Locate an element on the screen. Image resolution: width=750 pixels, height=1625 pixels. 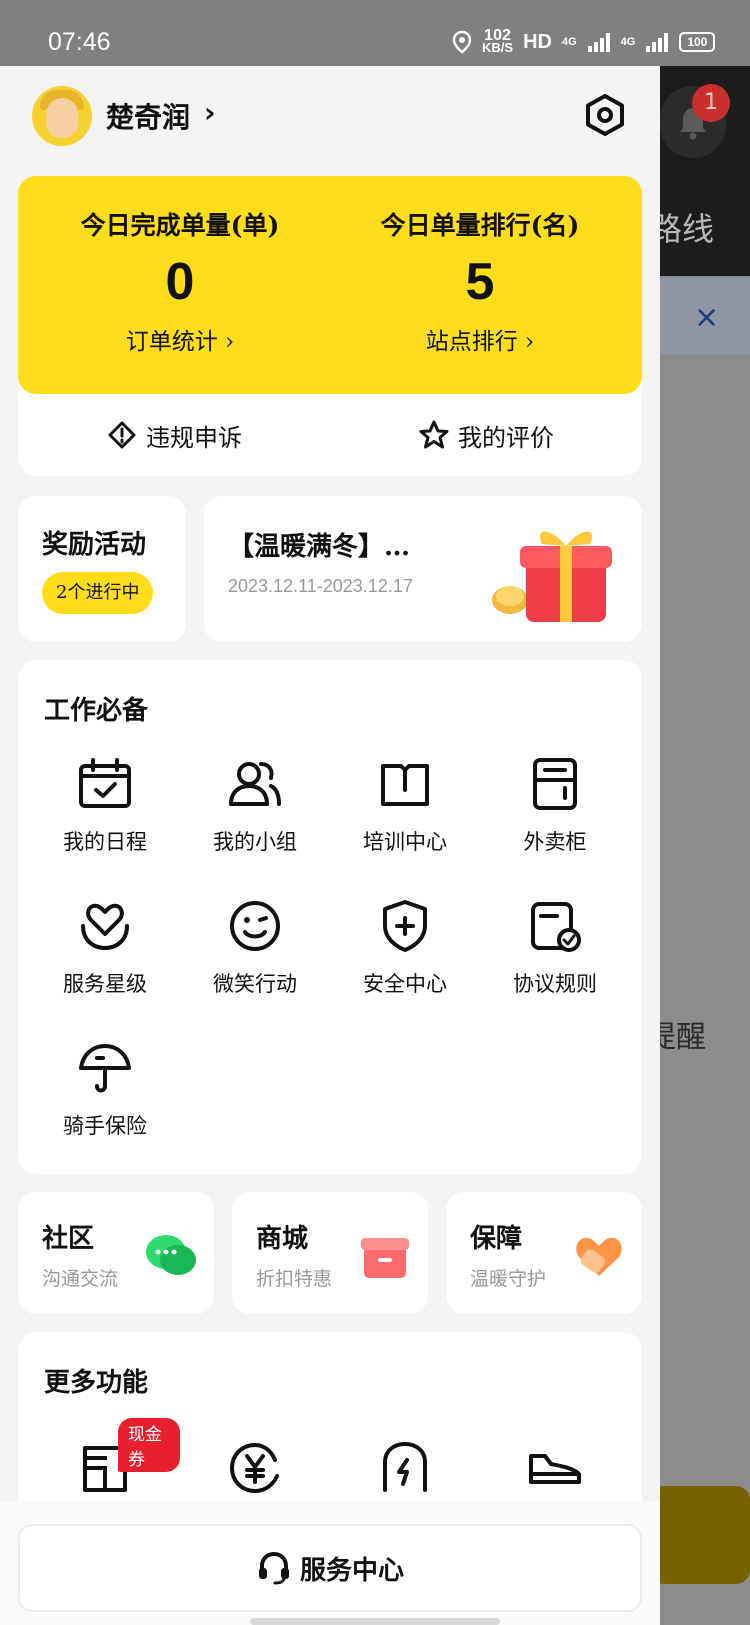
book-icon is located at coordinates (405, 785).